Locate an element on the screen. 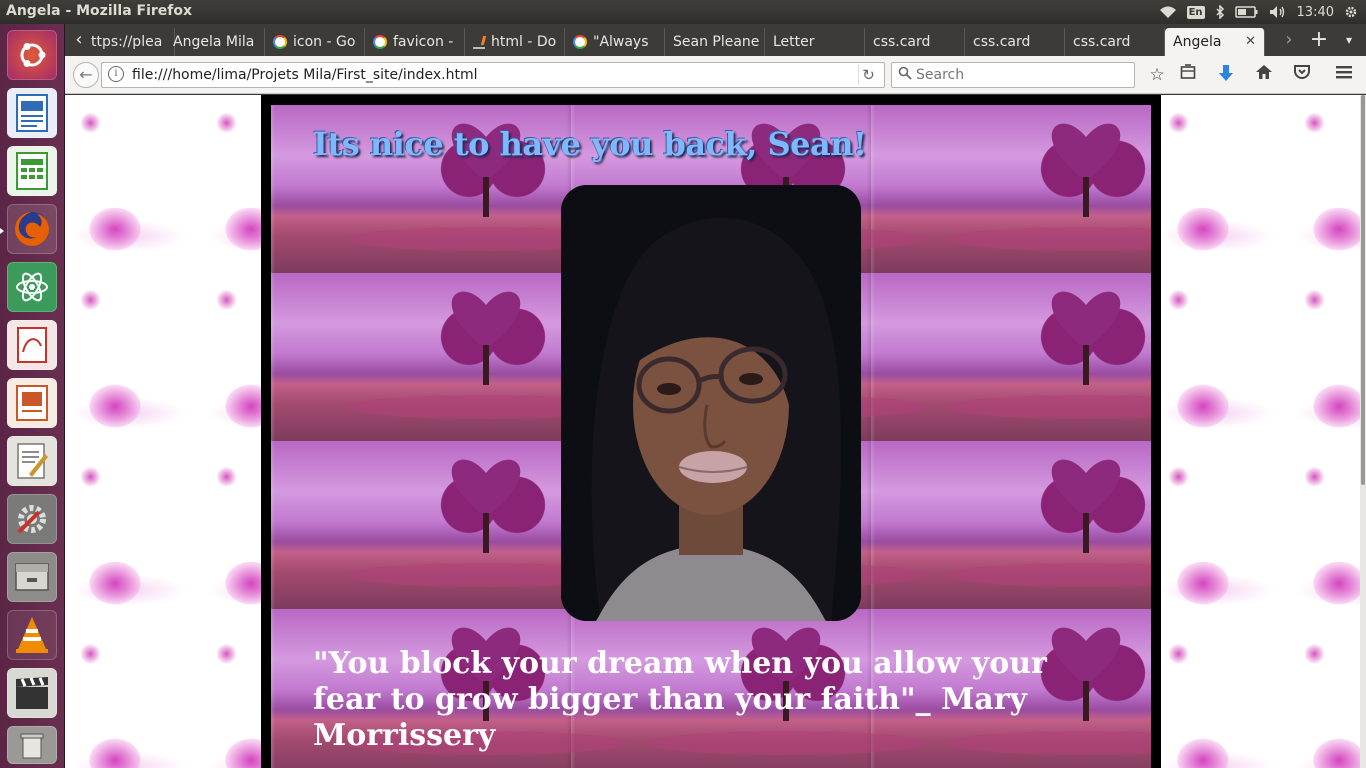 This screenshot has width=1366, height=768. video-editor-launcher is located at coordinates (32, 693).